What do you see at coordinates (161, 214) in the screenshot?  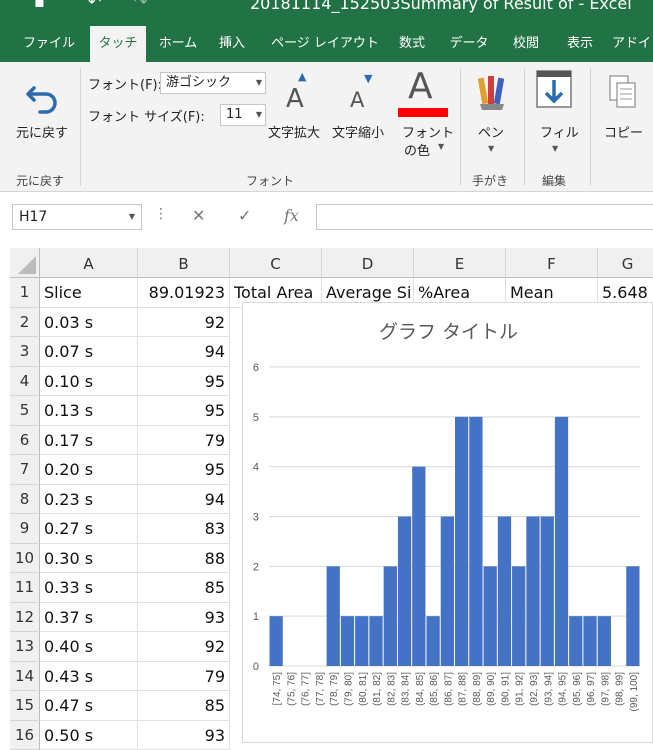 I see `more-options-icon: ⋮` at bounding box center [161, 214].